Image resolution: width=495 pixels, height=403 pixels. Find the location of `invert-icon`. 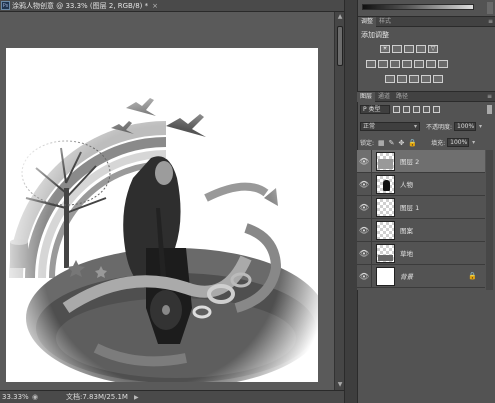

invert-icon is located at coordinates (390, 79).